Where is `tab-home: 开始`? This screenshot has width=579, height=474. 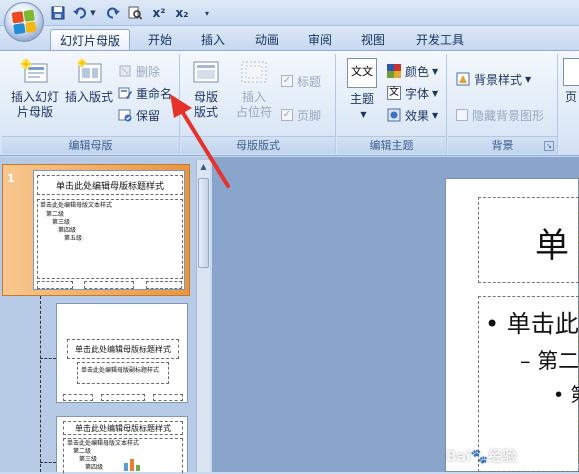
tab-home: 开始 is located at coordinates (160, 40).